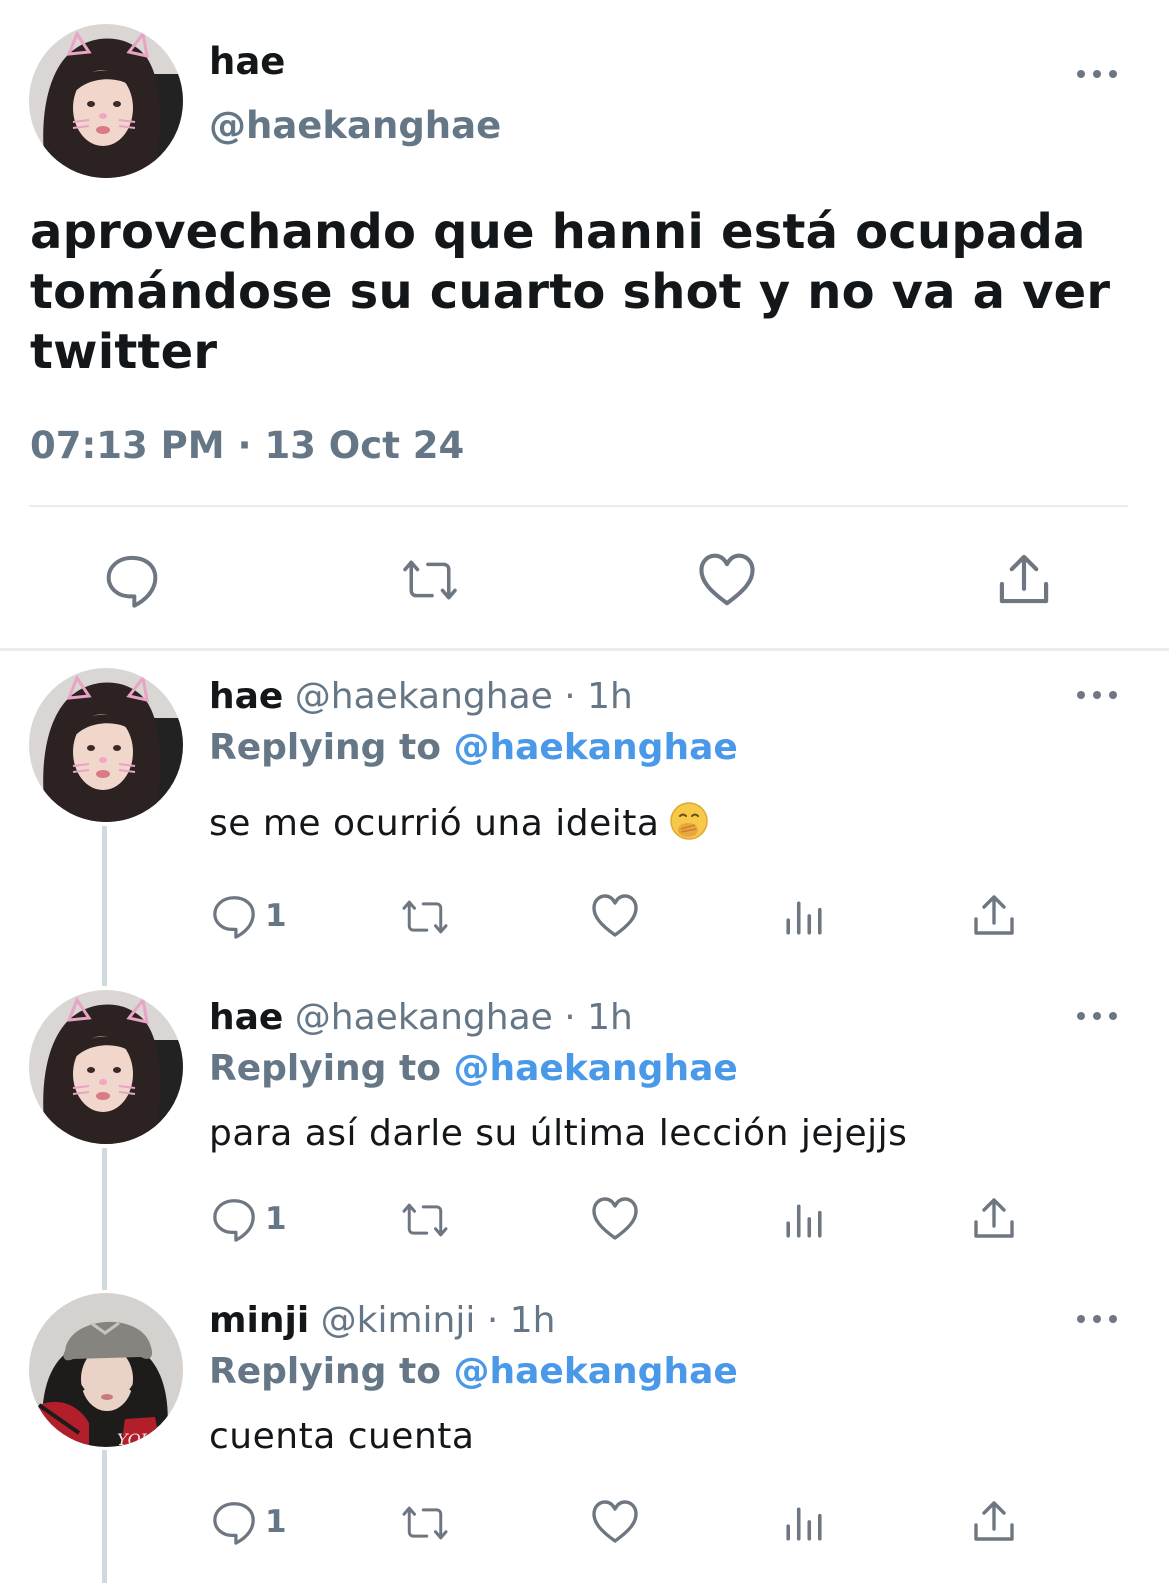 The width and height of the screenshot is (1169, 1583). I want to click on tweet-time: 07:13 PM, so click(127, 445).